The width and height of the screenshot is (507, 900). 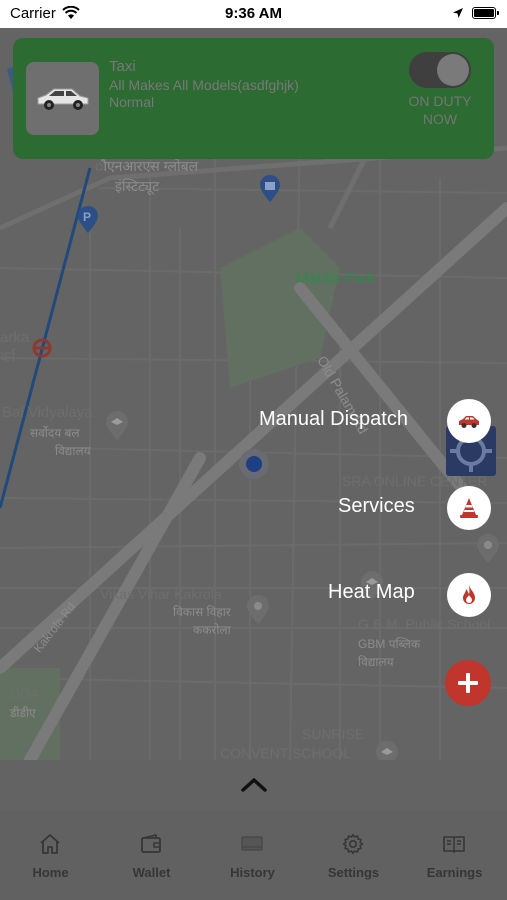 What do you see at coordinates (42, 348) in the screenshot?
I see `metro-station-icon` at bounding box center [42, 348].